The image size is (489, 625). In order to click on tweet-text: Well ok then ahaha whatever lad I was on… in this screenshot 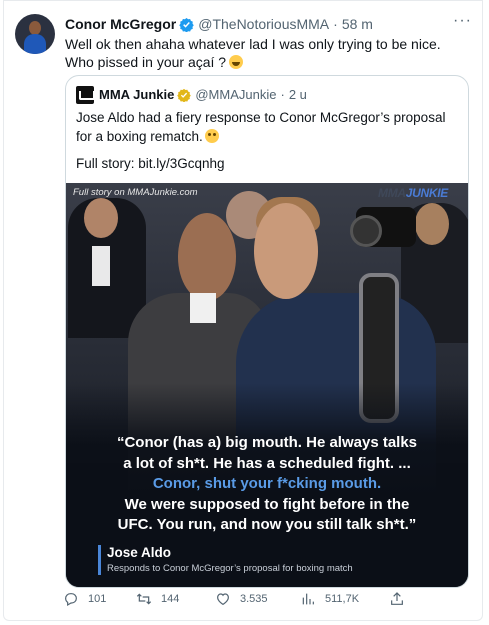, I will do `click(267, 53)`.